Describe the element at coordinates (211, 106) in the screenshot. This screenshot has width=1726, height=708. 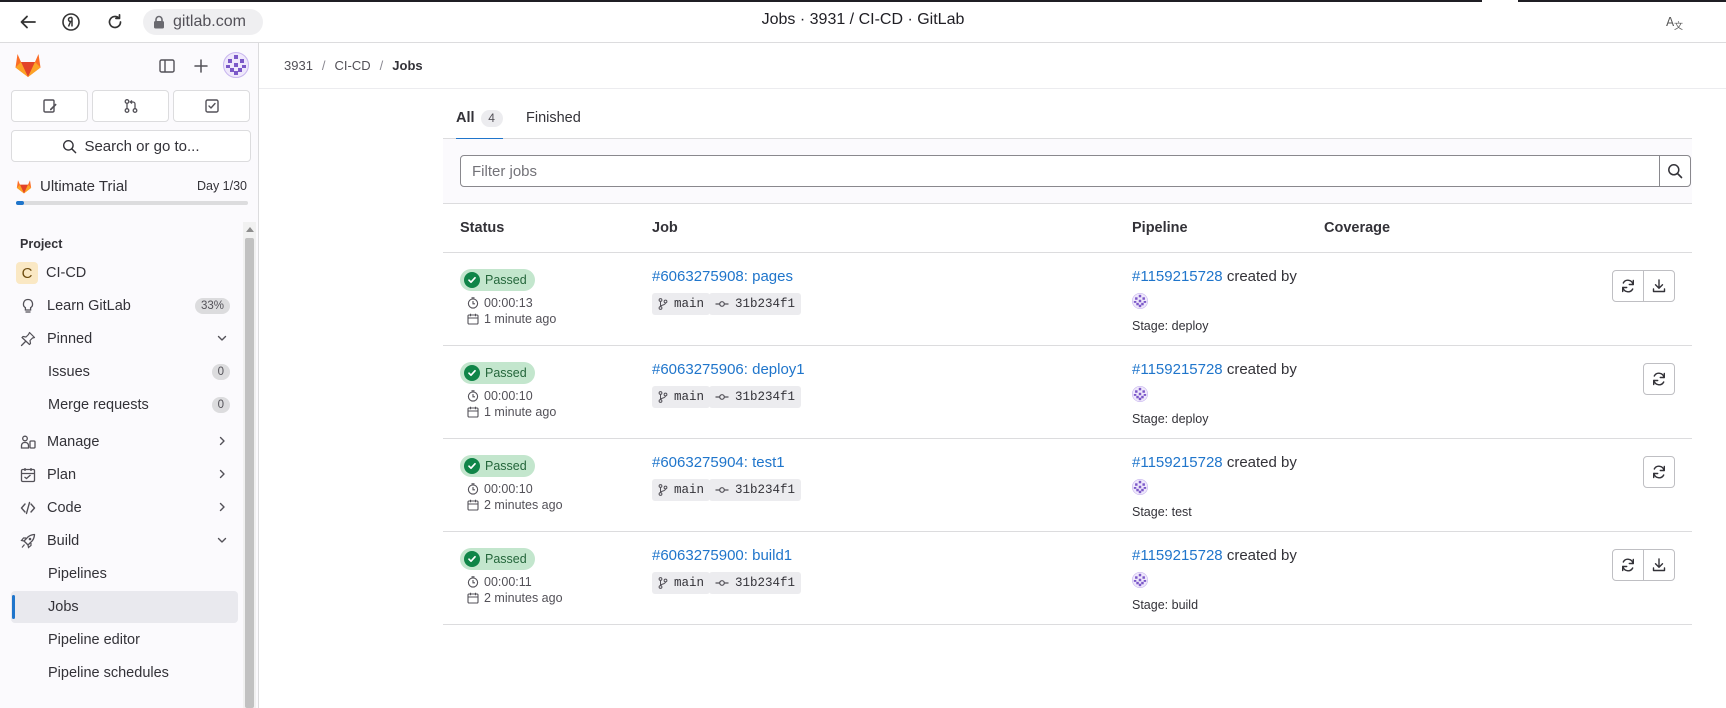
I see `todo-list-button` at that location.